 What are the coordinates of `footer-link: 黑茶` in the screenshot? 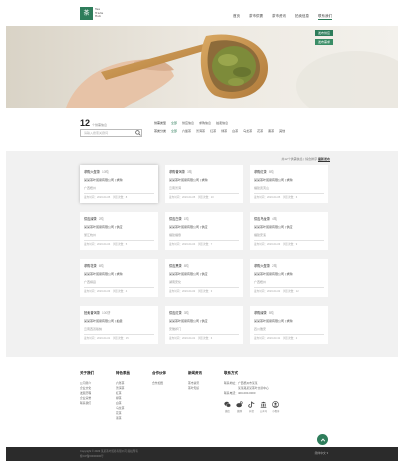 It's located at (134, 418).